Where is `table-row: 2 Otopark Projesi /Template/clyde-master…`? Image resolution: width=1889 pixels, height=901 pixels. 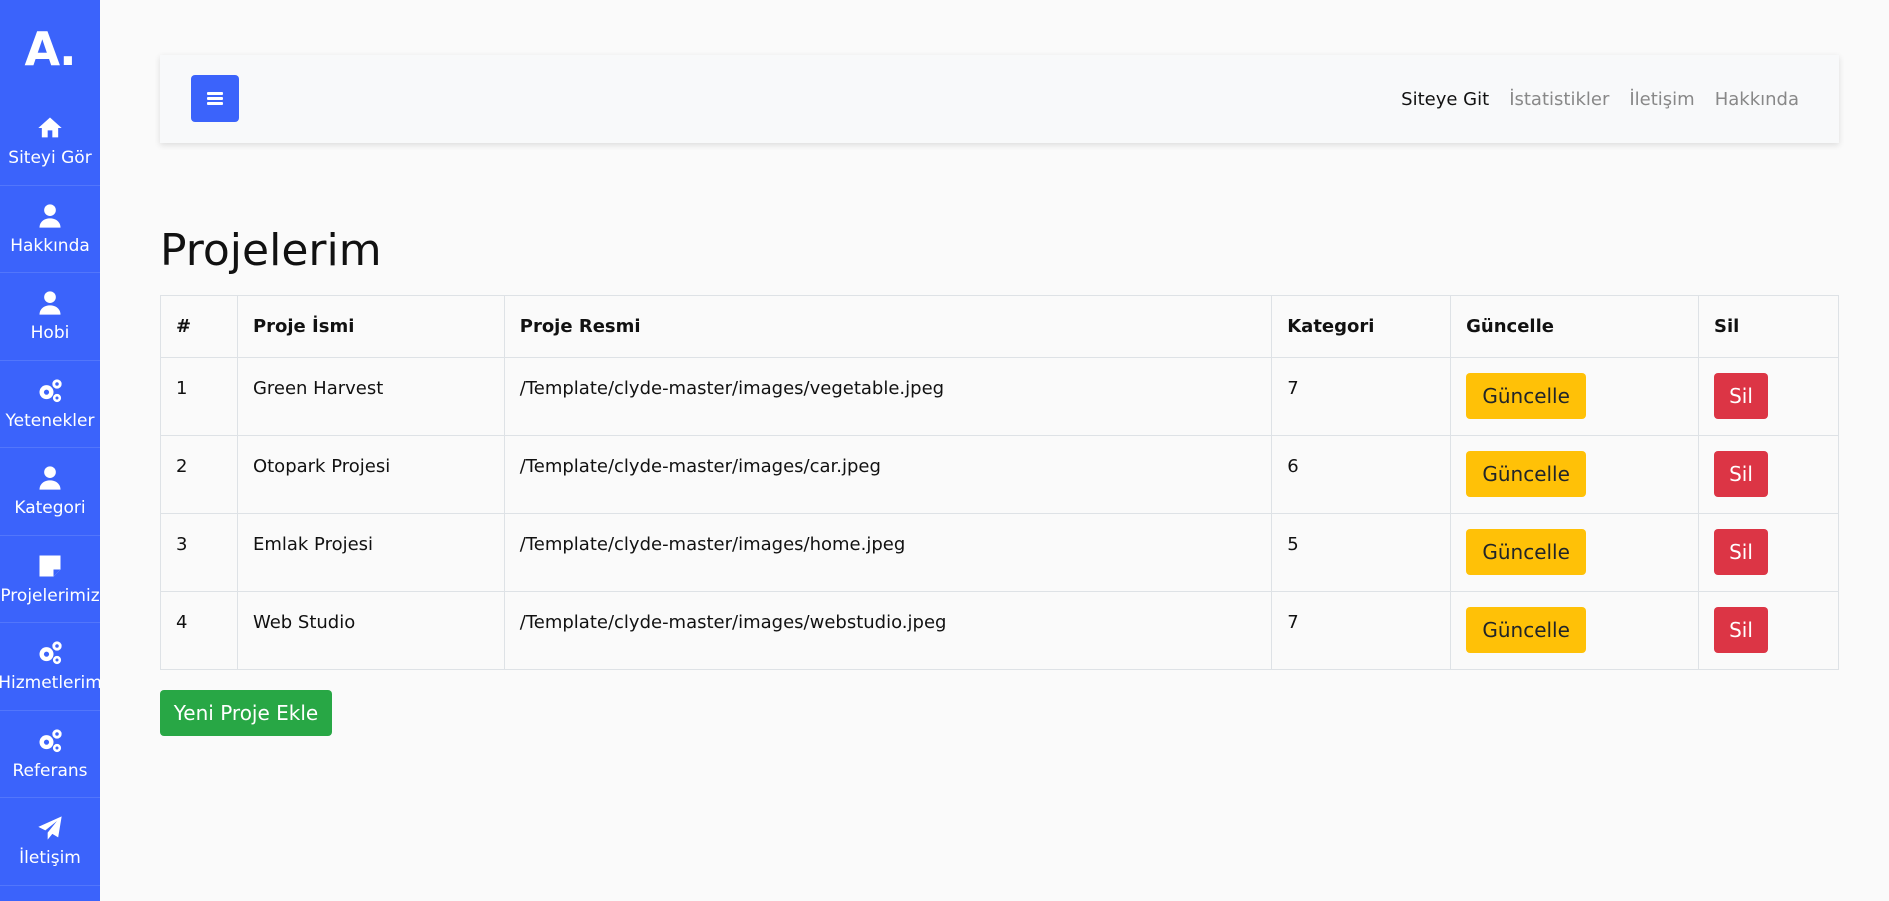 table-row: 2 Otopark Projesi /Template/clyde-master… is located at coordinates (999, 474).